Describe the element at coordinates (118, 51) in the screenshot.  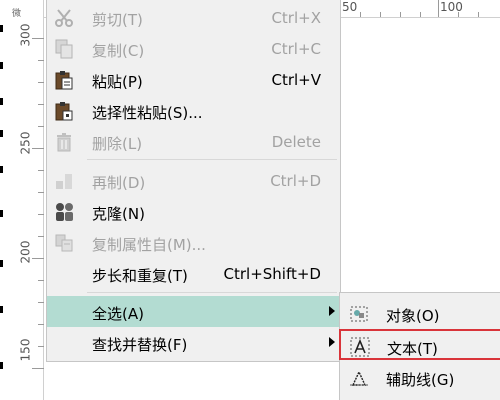
I see `menu-item-label: 复制(C)` at that location.